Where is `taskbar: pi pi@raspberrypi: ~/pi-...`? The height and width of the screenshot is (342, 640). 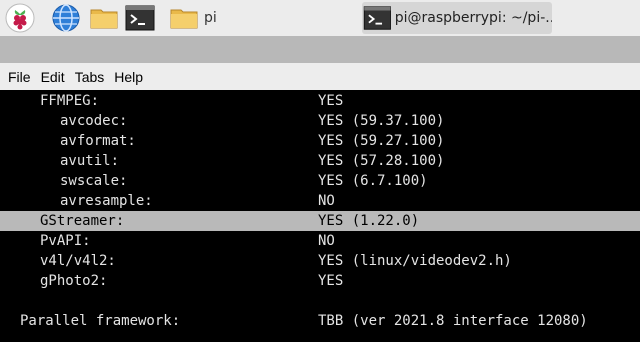
taskbar: pi pi@raspberrypi: ~/pi-... is located at coordinates (320, 18).